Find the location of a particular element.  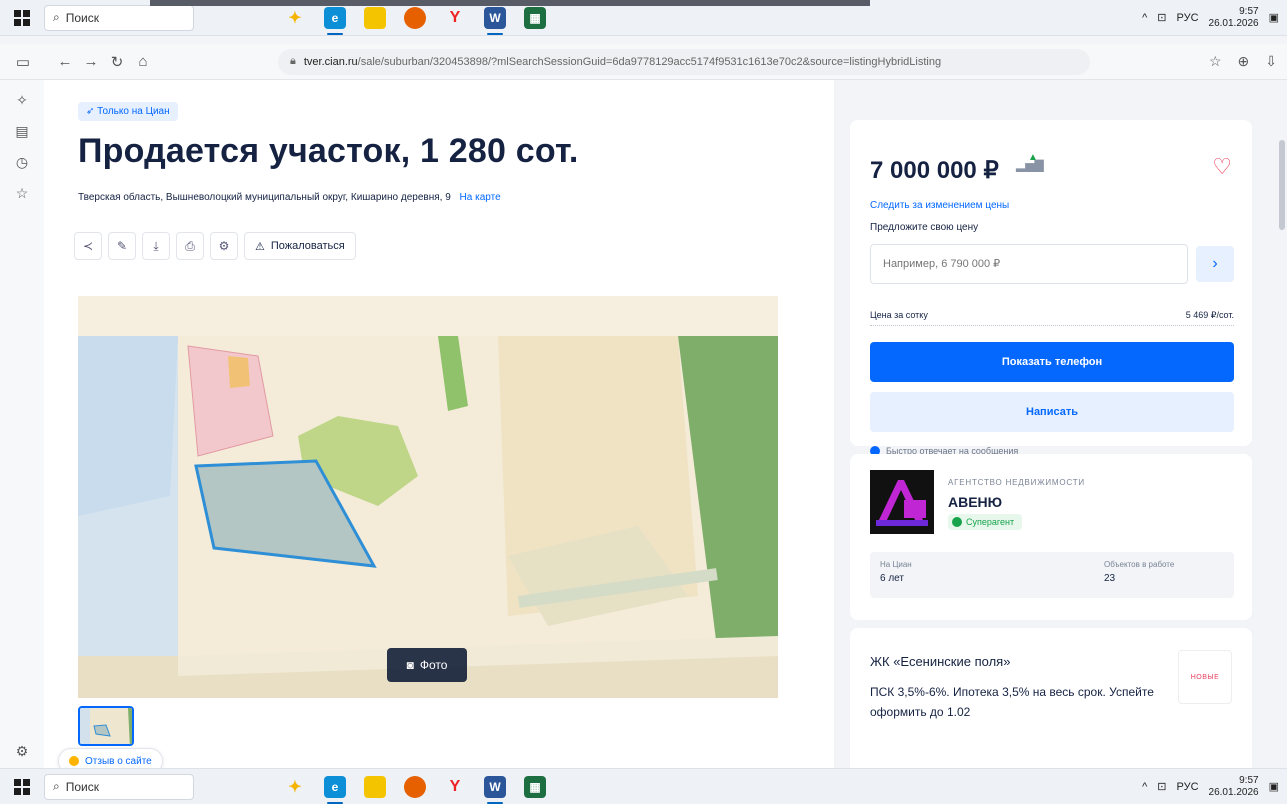

agency-name: АВЕНЮ is located at coordinates (975, 502).